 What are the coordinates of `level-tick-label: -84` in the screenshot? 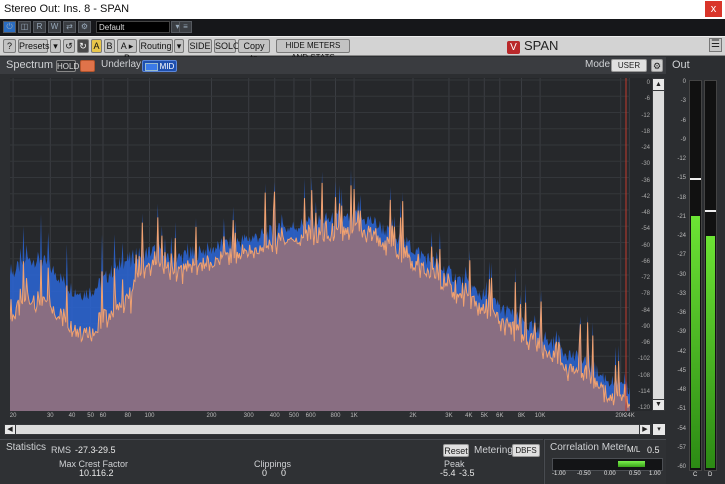 It's located at (645, 310).